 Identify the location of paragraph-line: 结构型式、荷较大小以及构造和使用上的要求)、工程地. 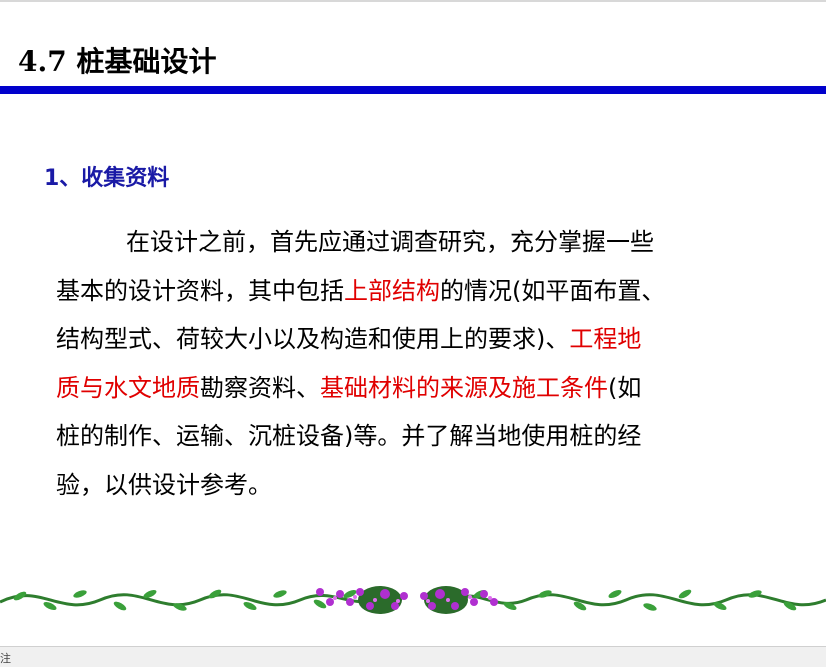
(406, 339).